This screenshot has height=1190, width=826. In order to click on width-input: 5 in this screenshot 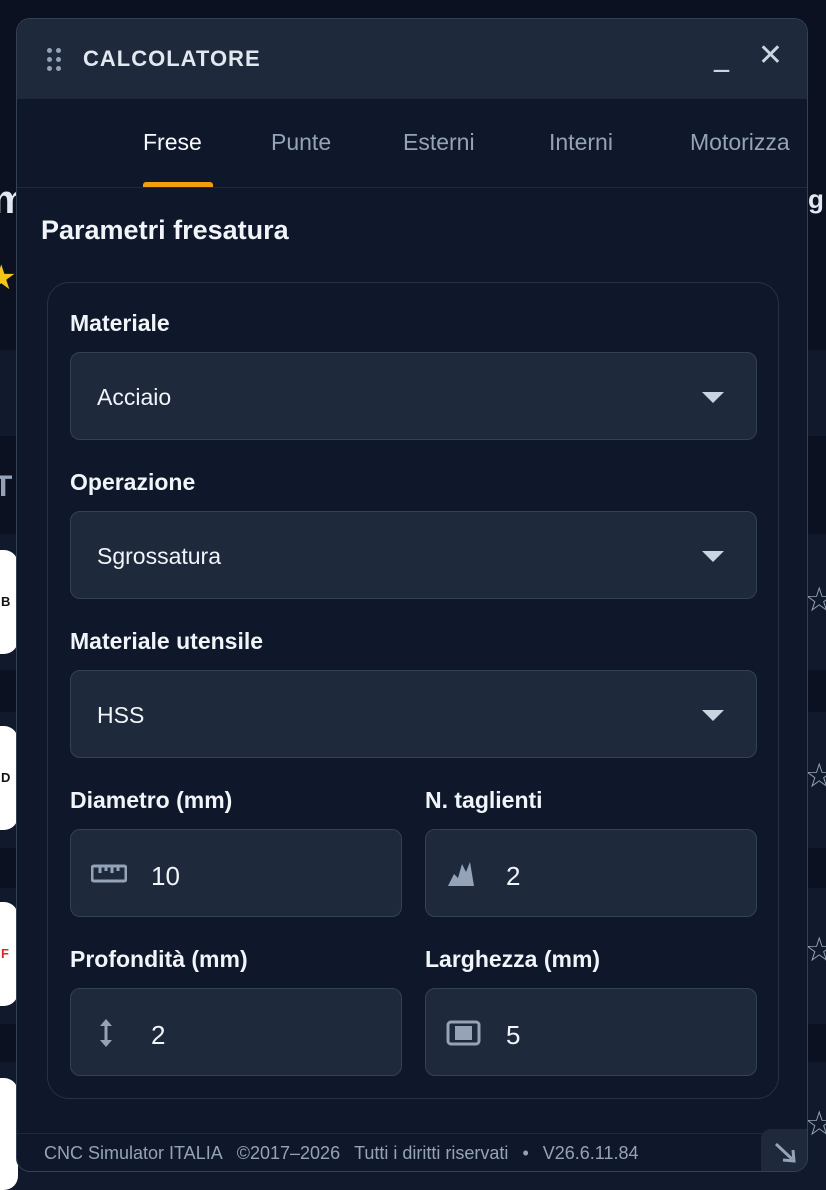, I will do `click(591, 1032)`.